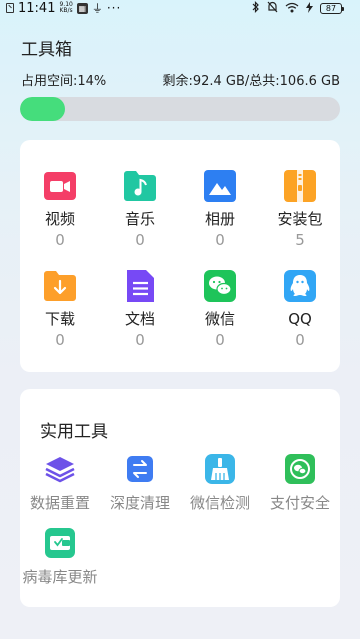  Describe the element at coordinates (60, 286) in the screenshot. I see `download-icon` at that location.